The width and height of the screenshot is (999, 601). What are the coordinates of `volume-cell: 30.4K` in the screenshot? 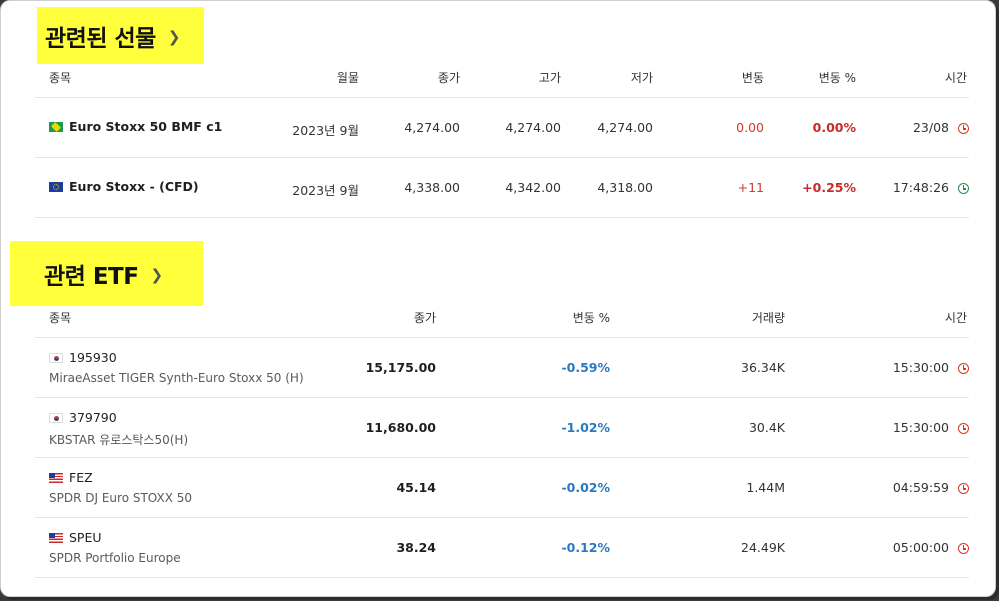 It's located at (766, 427).